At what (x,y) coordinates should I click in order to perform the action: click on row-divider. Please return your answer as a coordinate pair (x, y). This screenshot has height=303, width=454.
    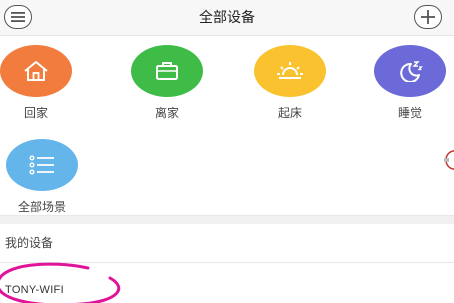
    Looking at the image, I should click on (227, 262).